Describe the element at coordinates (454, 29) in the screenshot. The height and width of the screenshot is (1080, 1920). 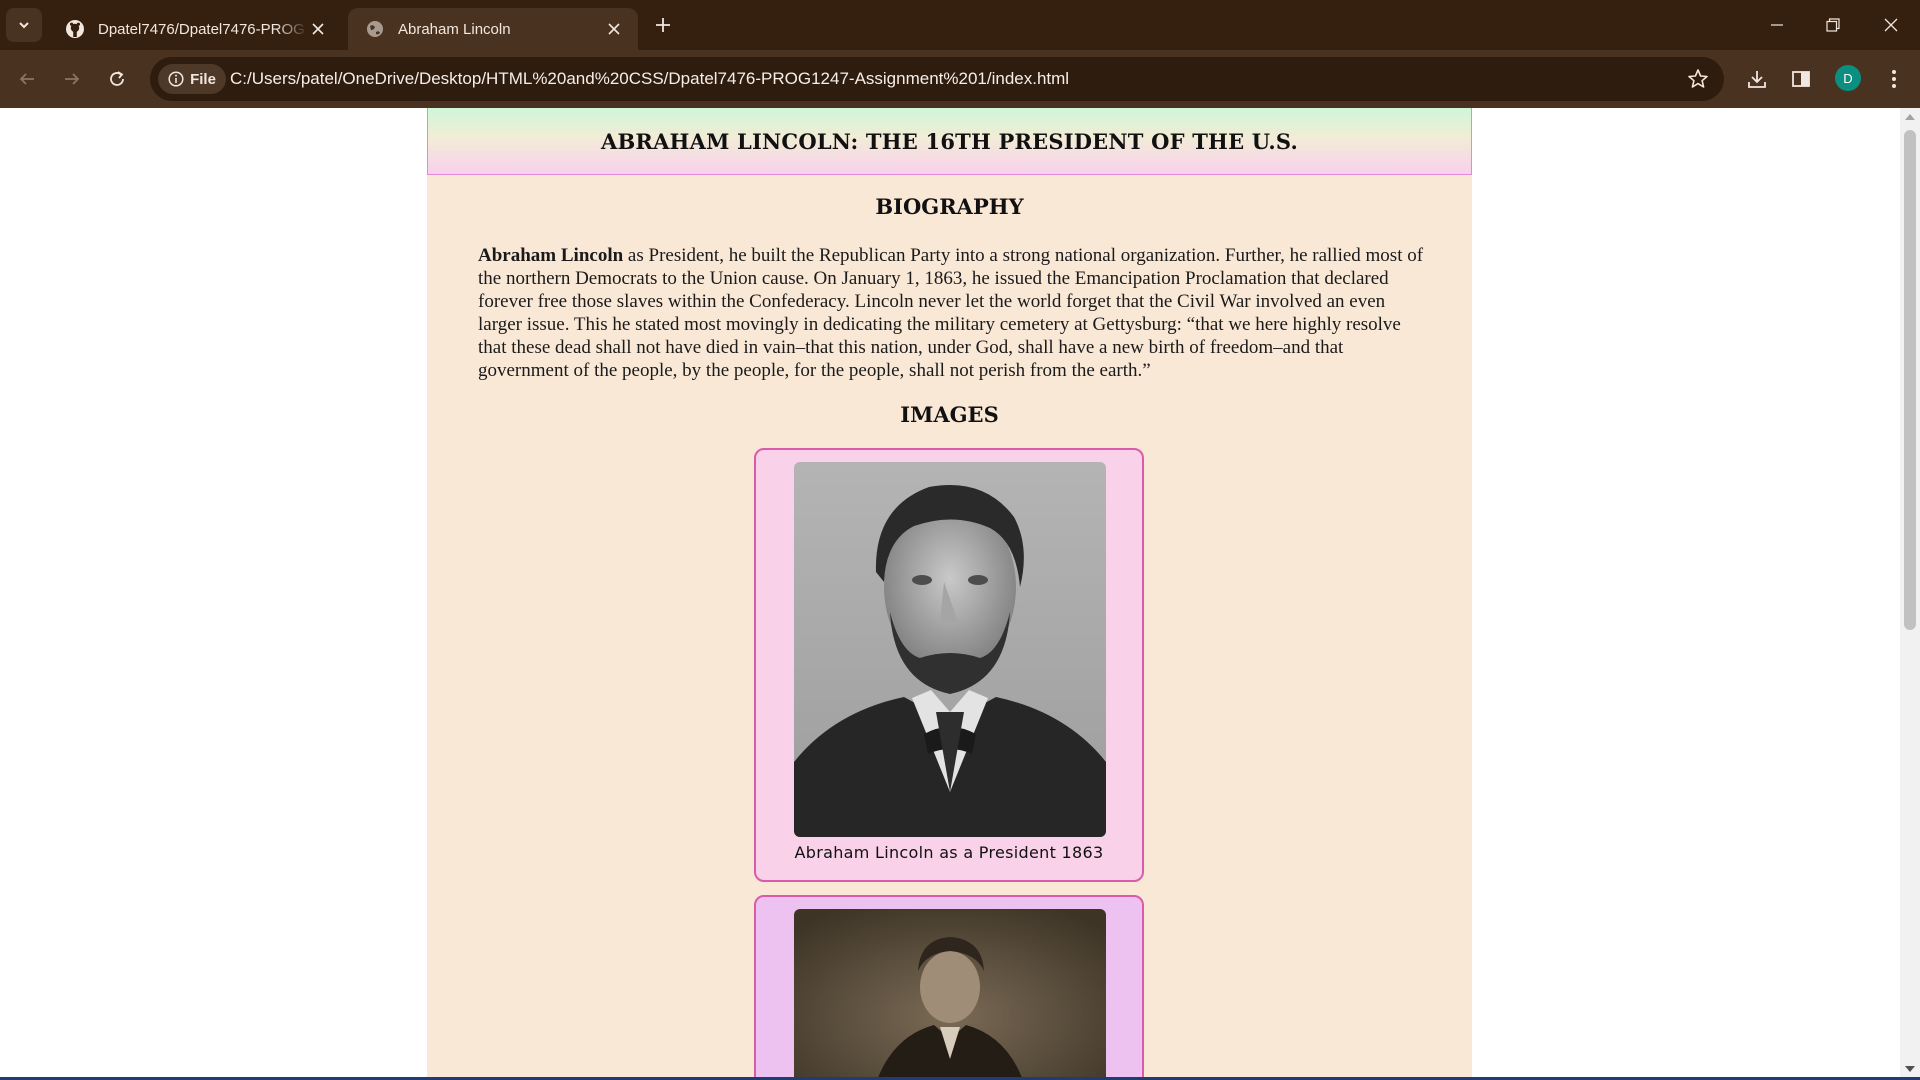
I see `tab-title: Abraham Lincoln` at that location.